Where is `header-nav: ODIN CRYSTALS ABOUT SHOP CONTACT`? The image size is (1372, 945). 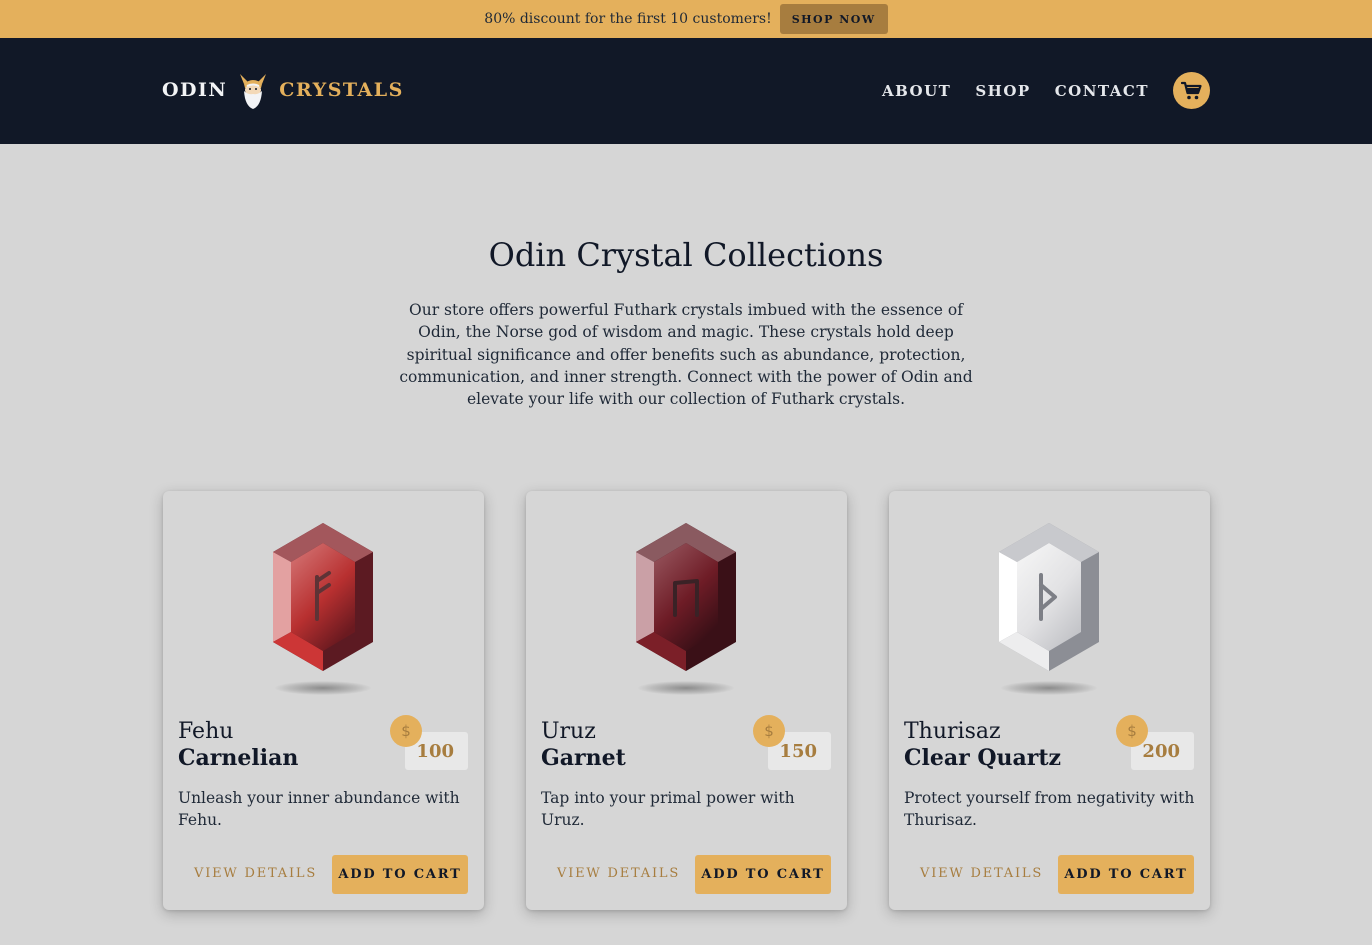
header-nav: ODIN CRYSTALS ABOUT SHOP CONTACT is located at coordinates (686, 91).